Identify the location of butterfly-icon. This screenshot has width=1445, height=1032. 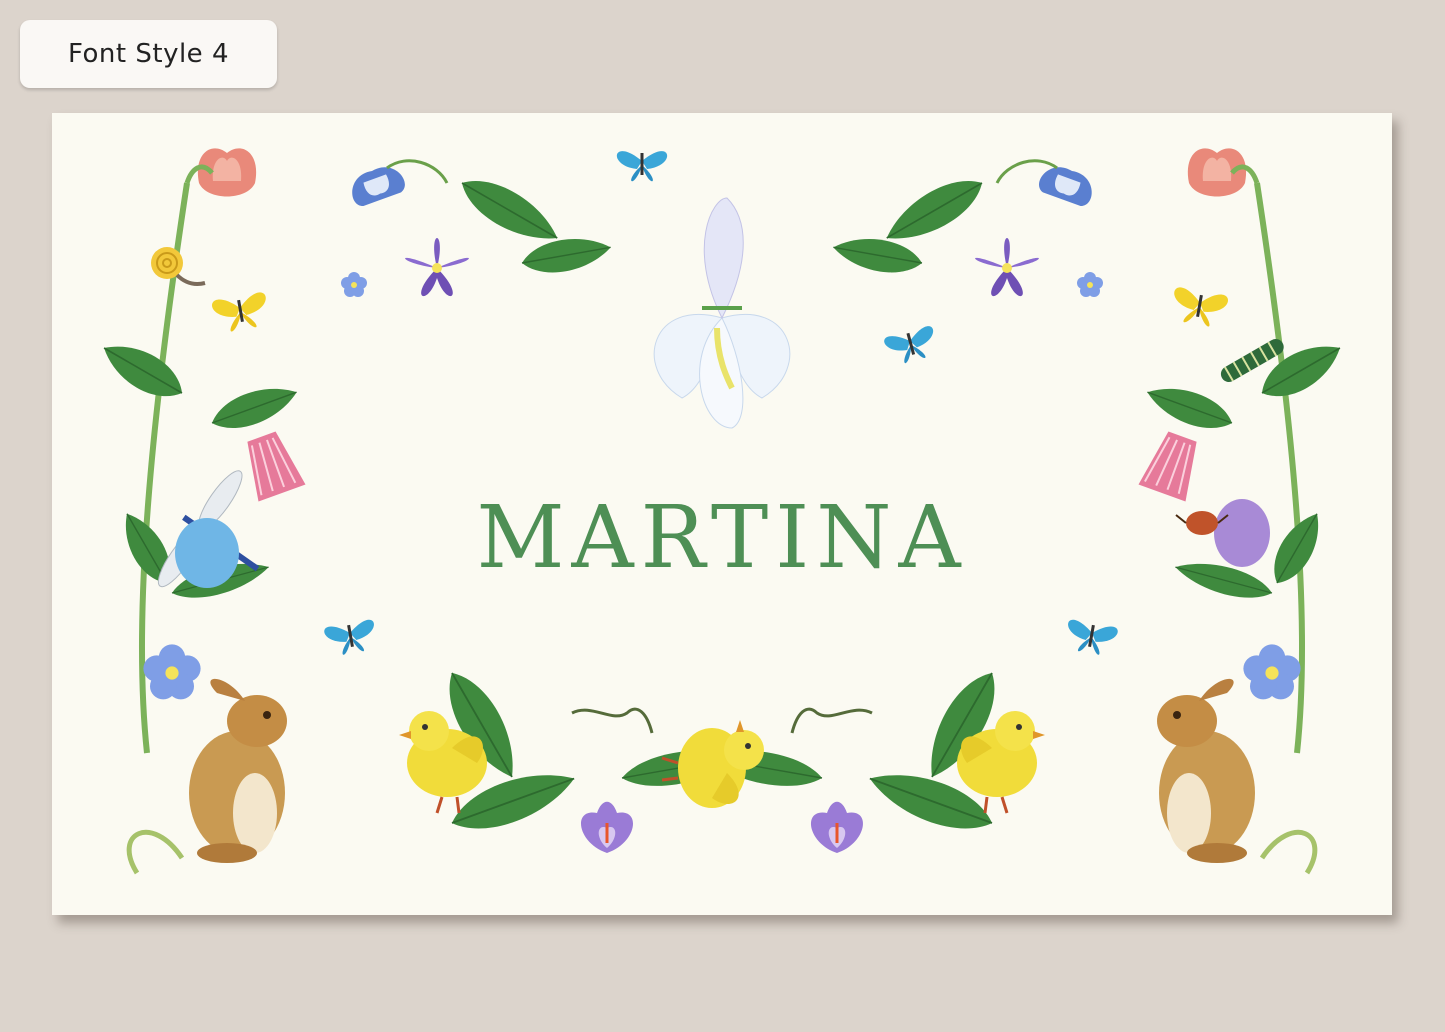
(642, 166).